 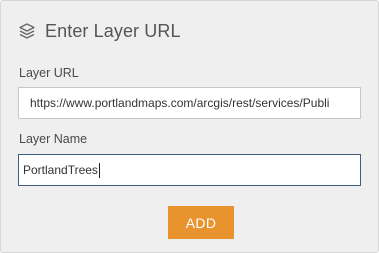 What do you see at coordinates (53, 139) in the screenshot?
I see `layer-name-label: Layer Name` at bounding box center [53, 139].